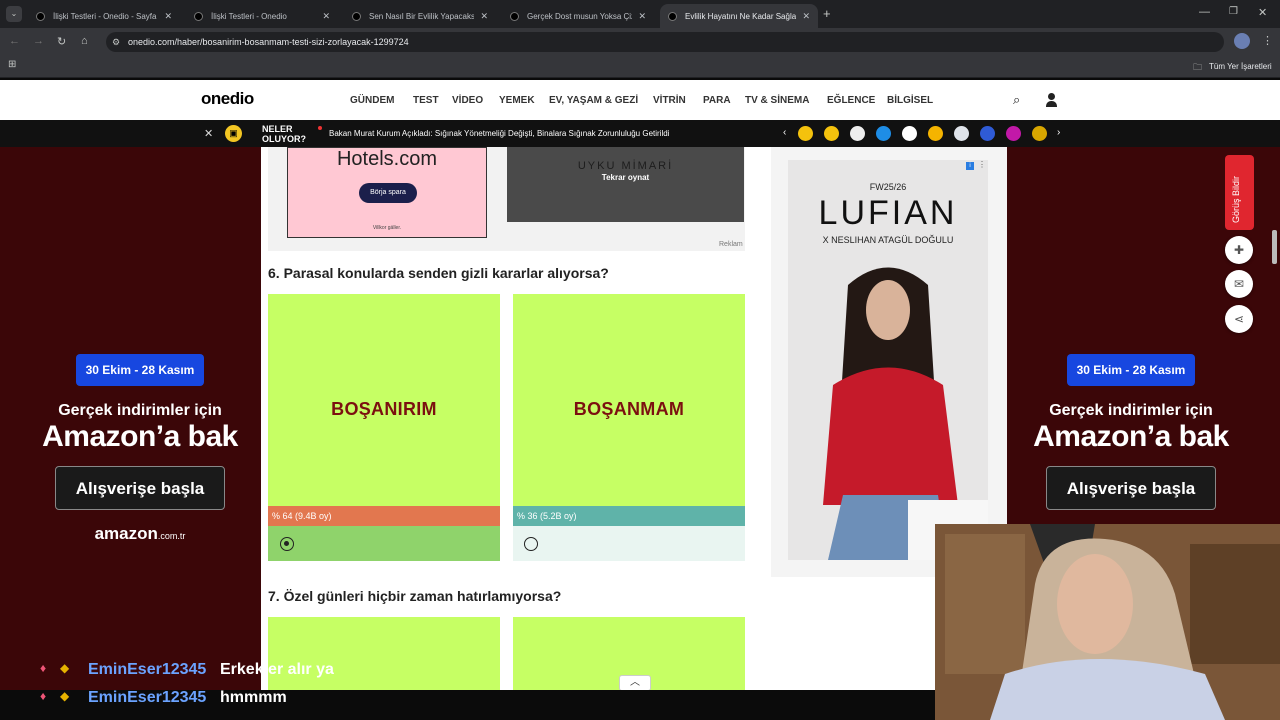 This screenshot has height=720, width=1280. I want to click on laugh-emoji-icon, so click(831, 133).